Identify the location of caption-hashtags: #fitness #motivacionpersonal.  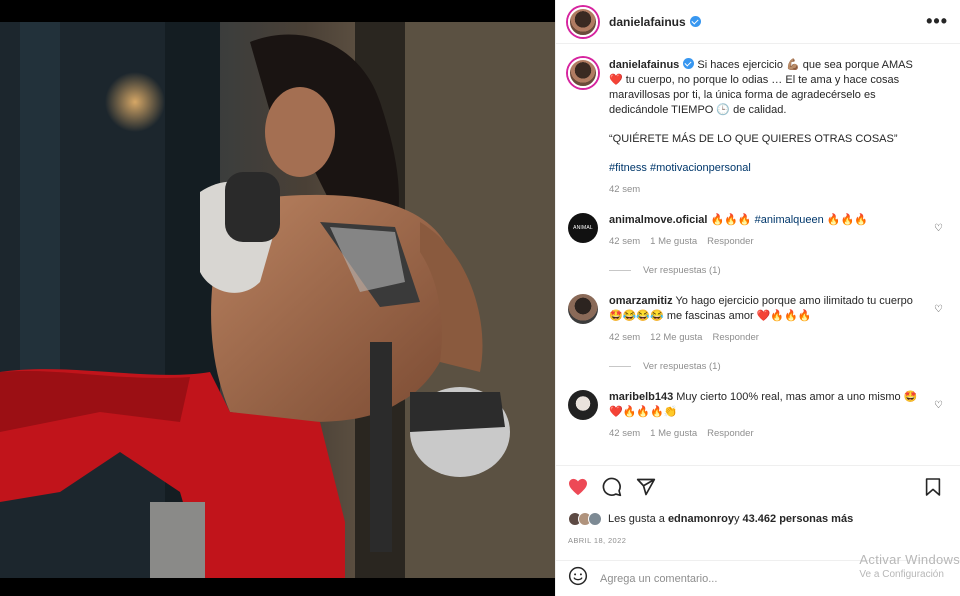
(767, 168).